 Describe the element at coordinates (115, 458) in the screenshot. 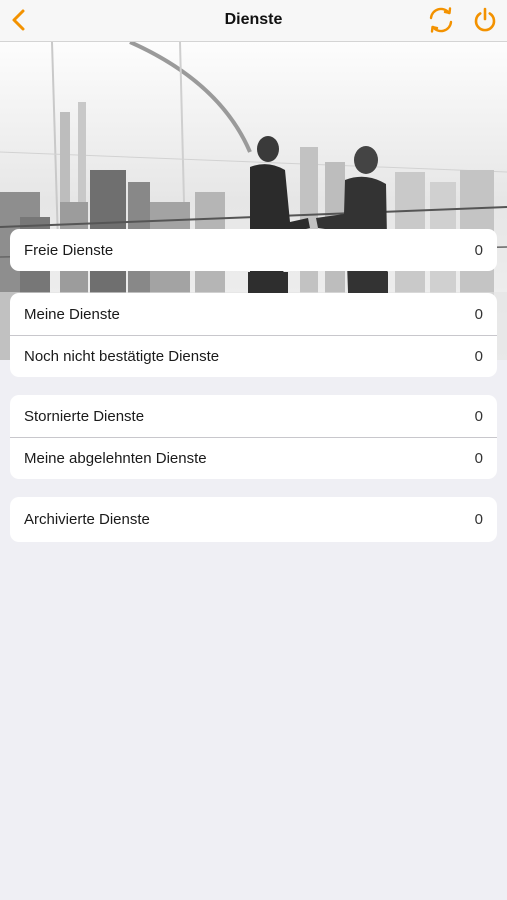

I see `row-label: Meine abgelehnten Dienste` at that location.